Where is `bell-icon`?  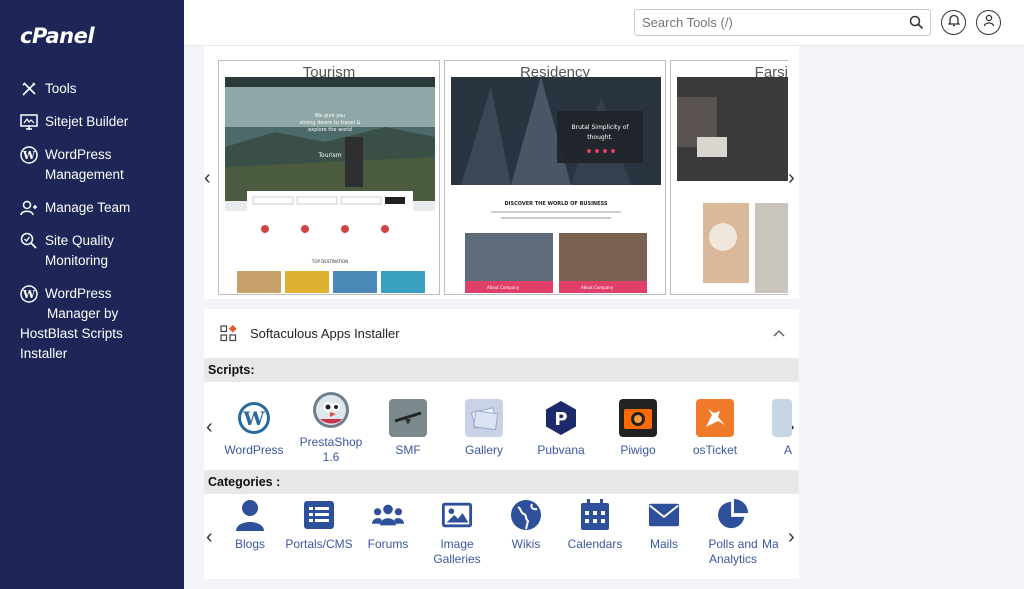 bell-icon is located at coordinates (953, 23).